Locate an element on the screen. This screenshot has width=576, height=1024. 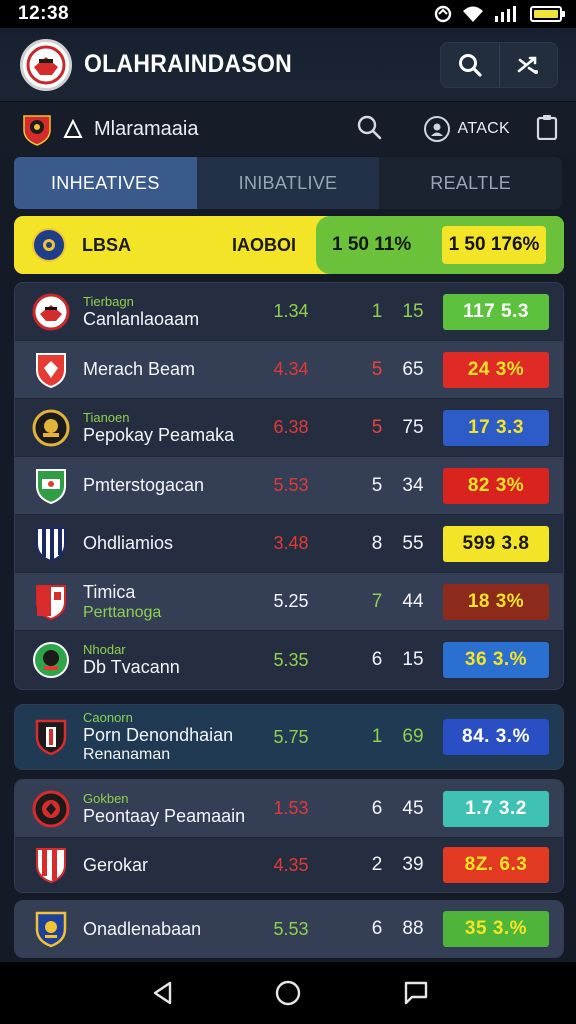
team-name: Gerokar is located at coordinates (116, 864).